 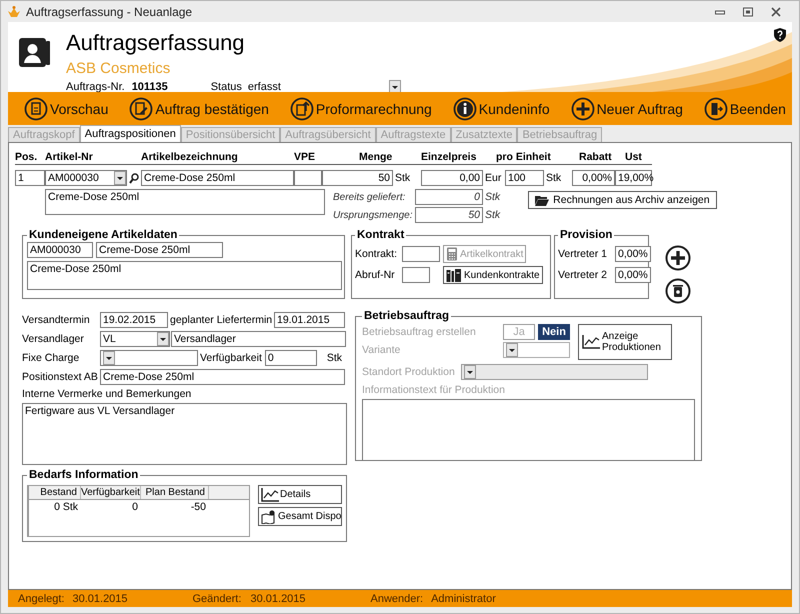 What do you see at coordinates (135, 338) in the screenshot?
I see `warehouse-combo: VL` at bounding box center [135, 338].